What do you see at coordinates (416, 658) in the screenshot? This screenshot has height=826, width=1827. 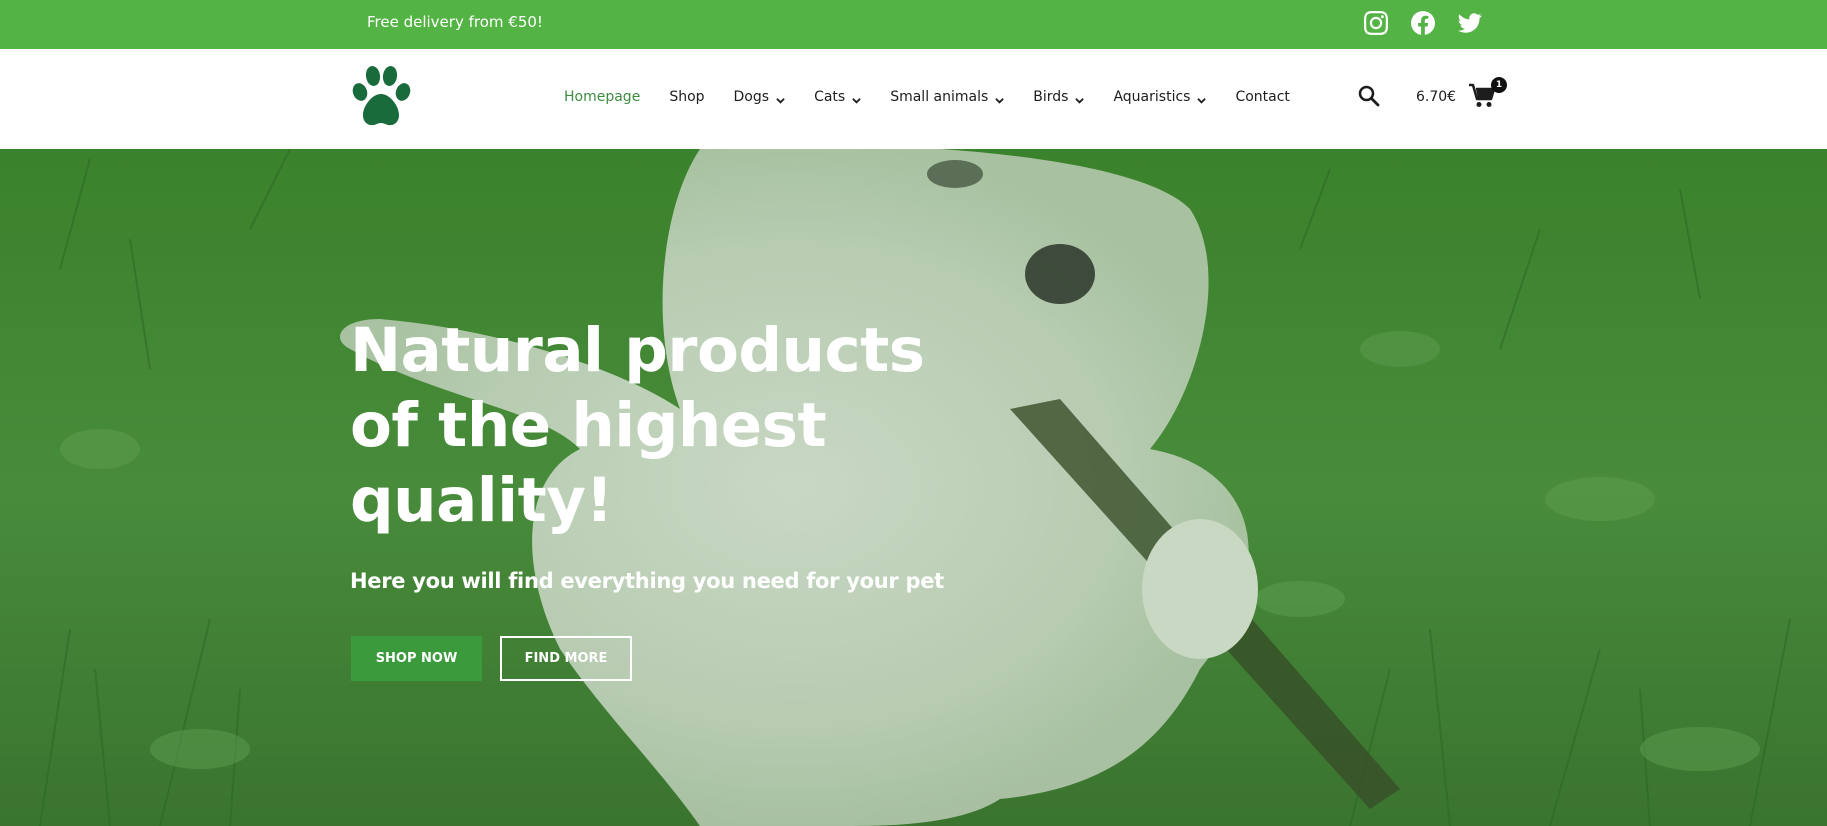 I see `shop-now-button: SHOP NOW` at bounding box center [416, 658].